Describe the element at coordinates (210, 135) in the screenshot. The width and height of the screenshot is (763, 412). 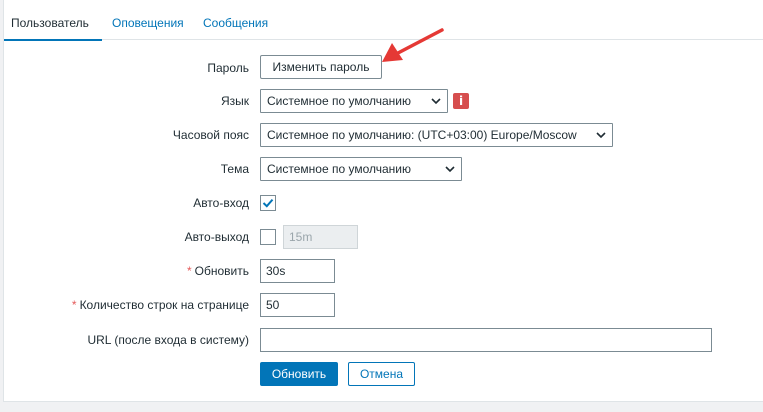
I see `timezone-label: Часовой пояс` at that location.